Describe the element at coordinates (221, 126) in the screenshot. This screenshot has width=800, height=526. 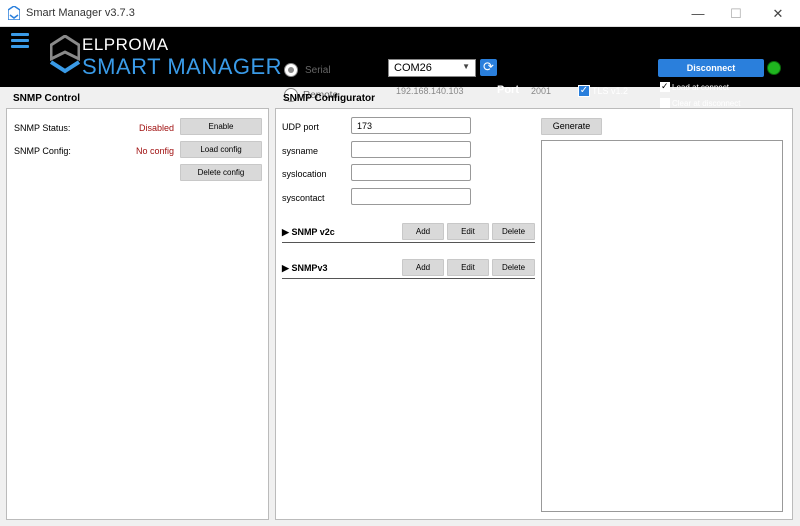
I see `enable-button: Enable` at that location.